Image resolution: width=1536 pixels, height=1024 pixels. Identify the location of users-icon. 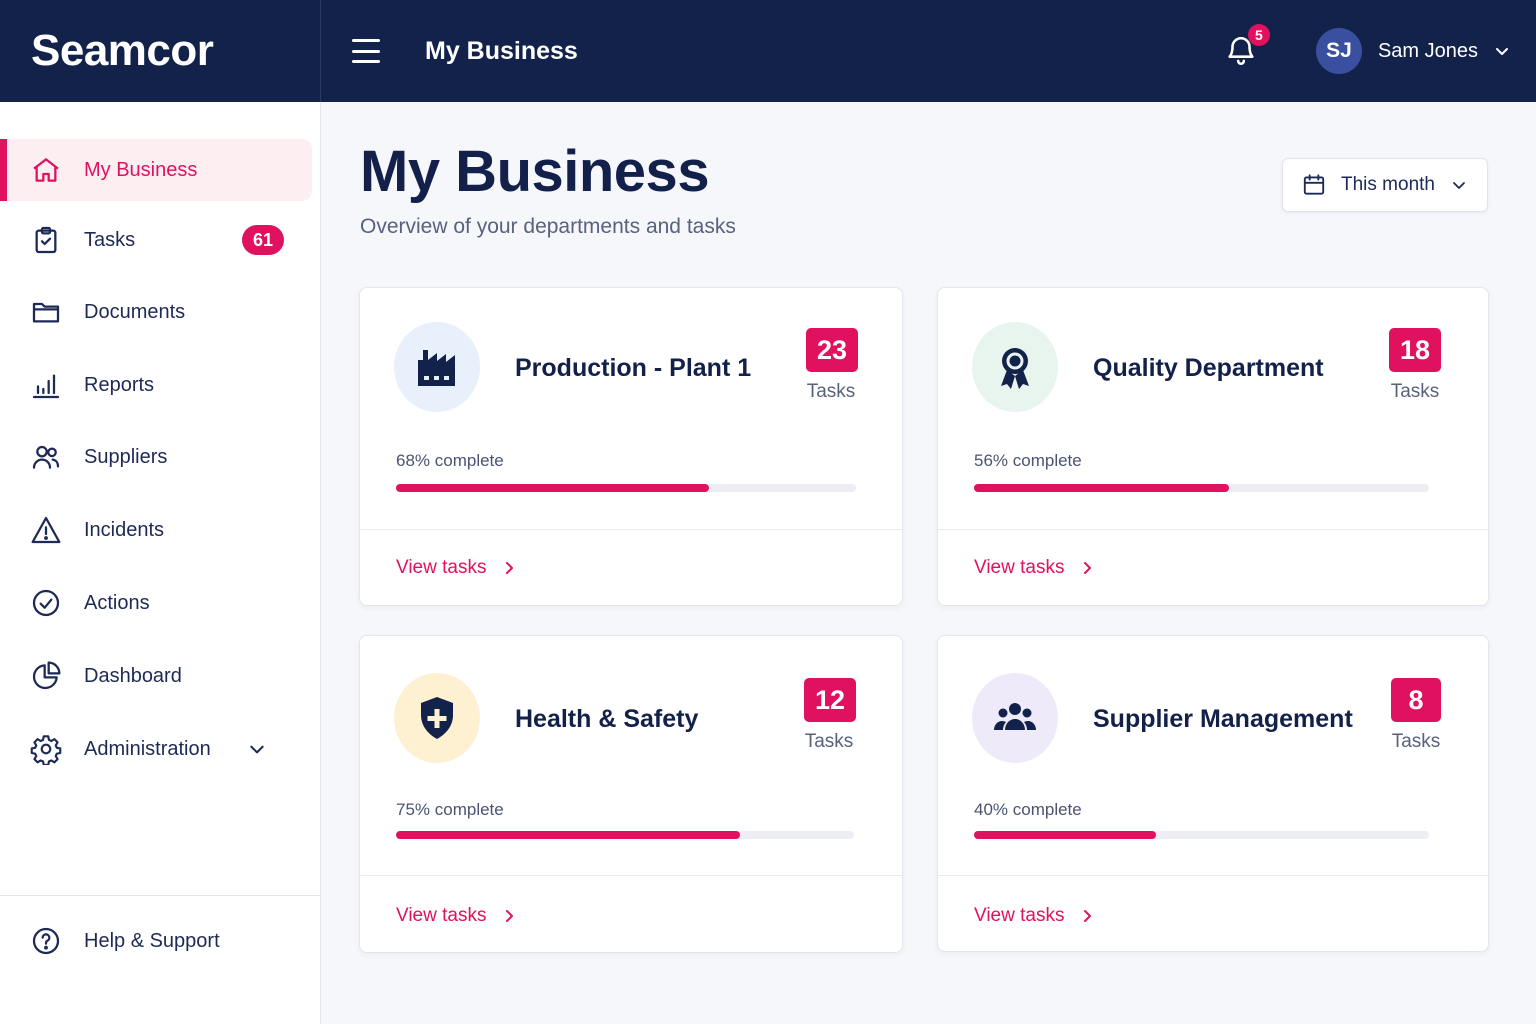
(46, 457).